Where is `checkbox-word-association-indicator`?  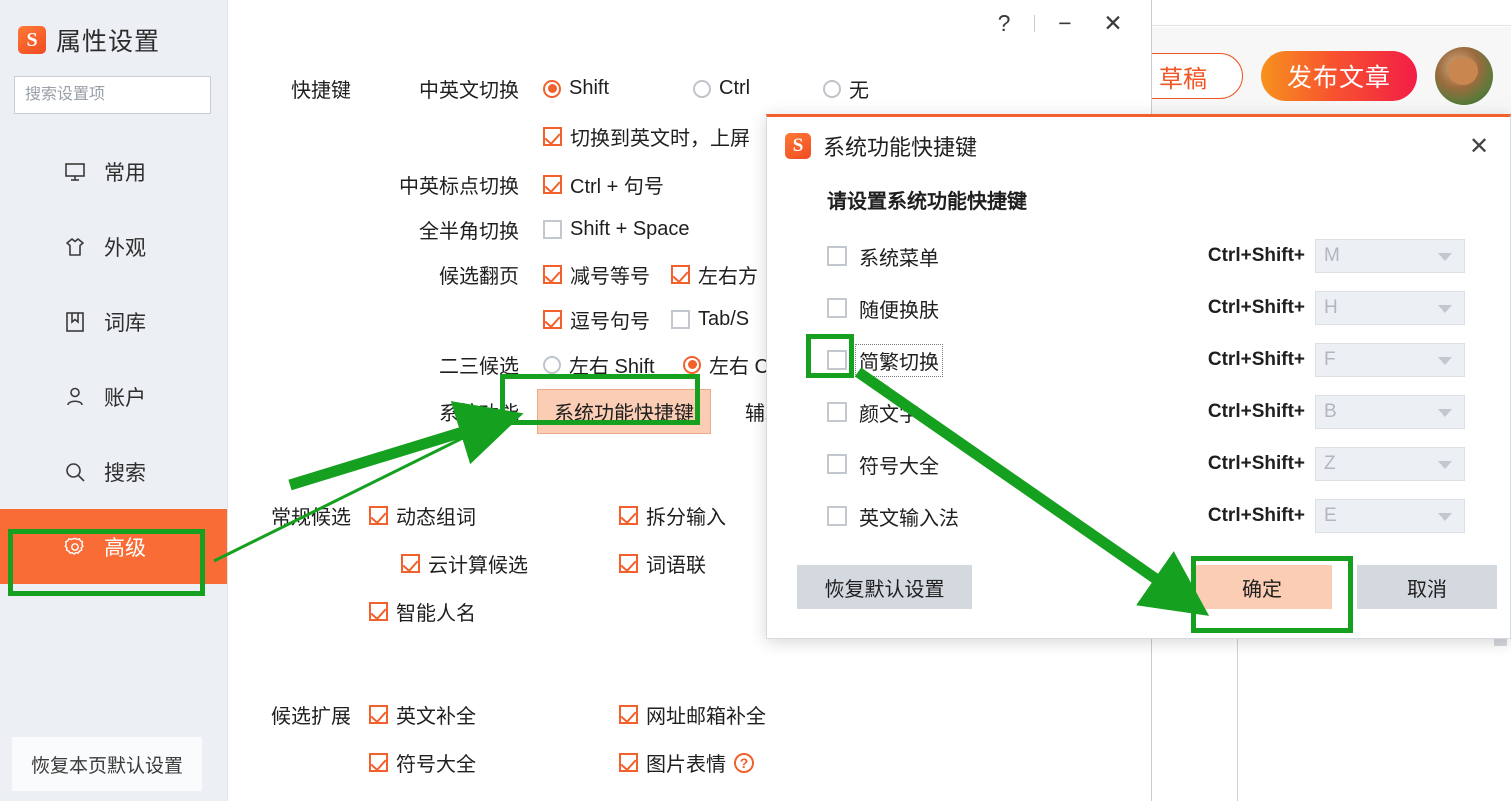 checkbox-word-association-indicator is located at coordinates (628, 563).